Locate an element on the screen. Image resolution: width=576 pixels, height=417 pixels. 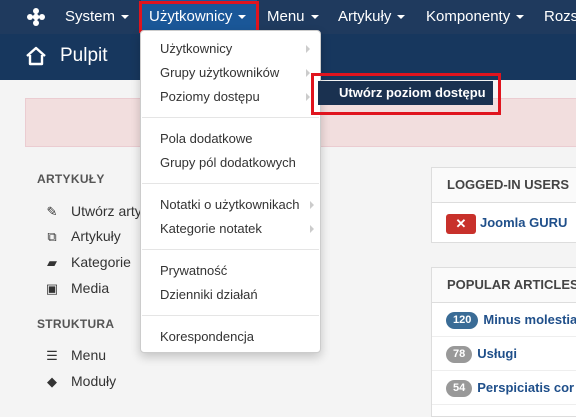
copy-icon: ⧉ is located at coordinates (52, 236).